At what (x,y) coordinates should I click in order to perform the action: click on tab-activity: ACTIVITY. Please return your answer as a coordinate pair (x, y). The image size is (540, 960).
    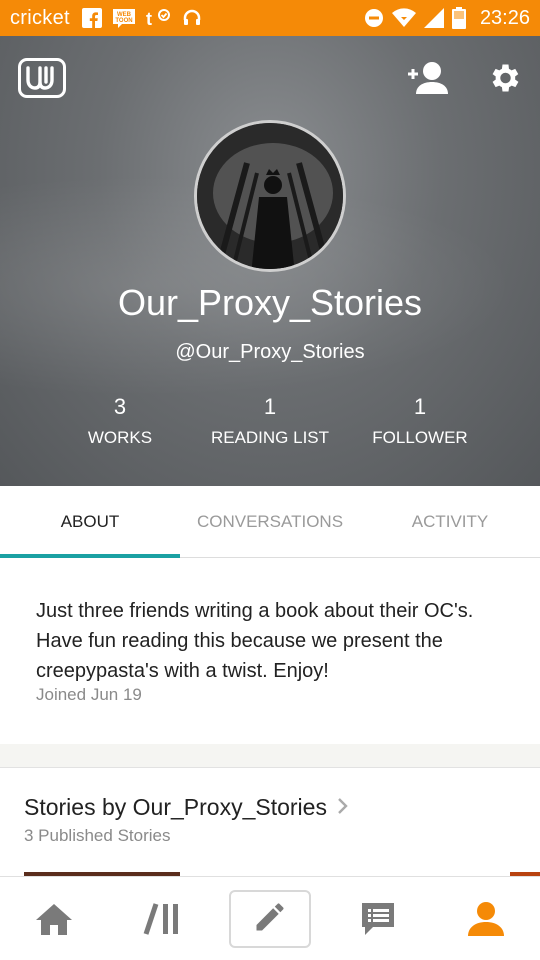
    Looking at the image, I should click on (450, 522).